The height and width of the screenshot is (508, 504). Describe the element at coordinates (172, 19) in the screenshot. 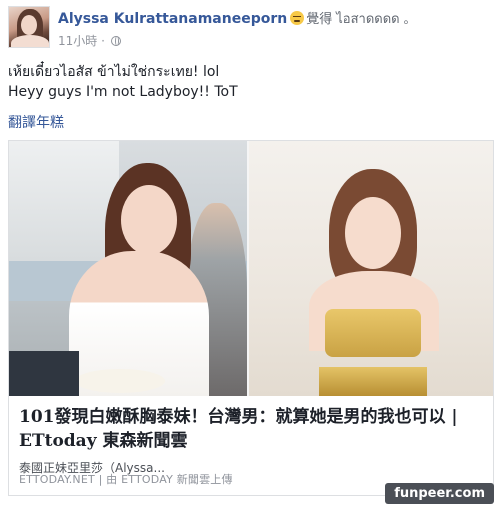

I see `author-name: Alyssa Kulrattanamaneeporn` at that location.